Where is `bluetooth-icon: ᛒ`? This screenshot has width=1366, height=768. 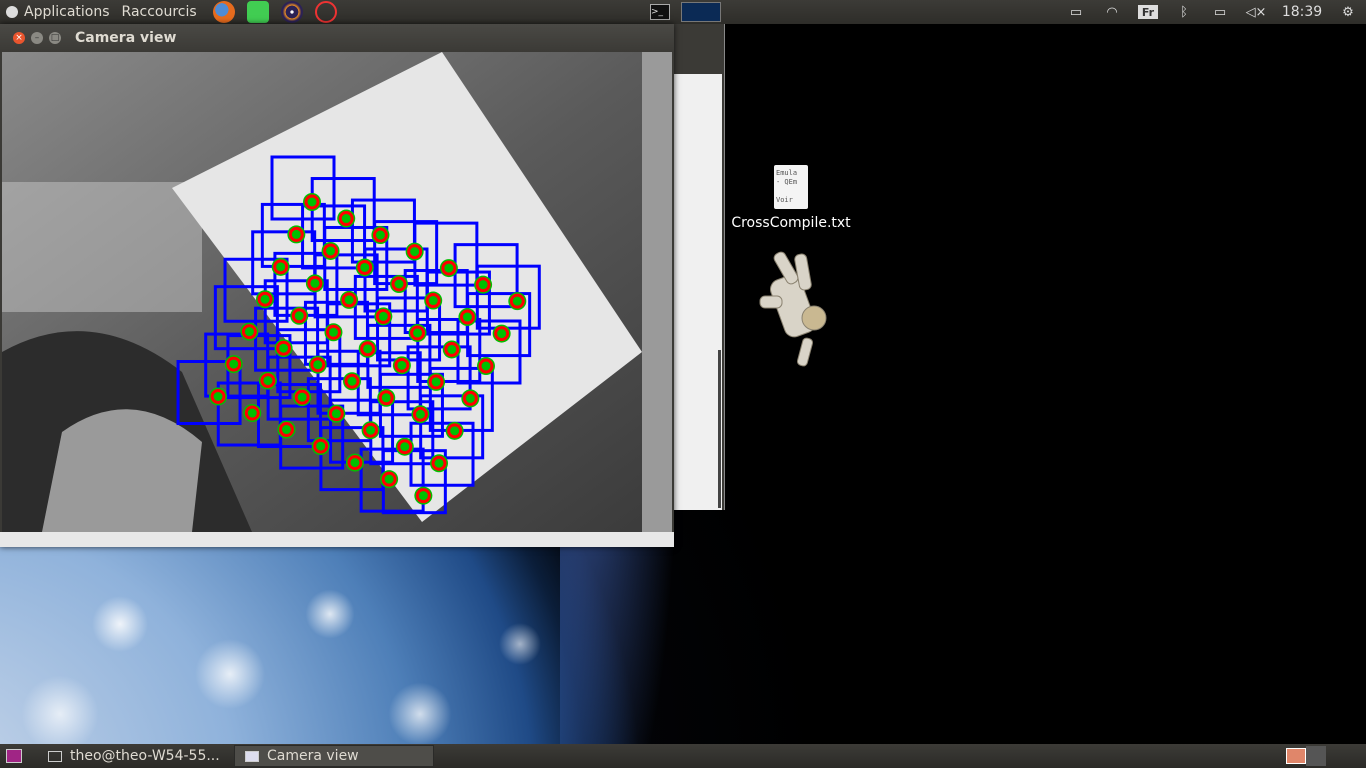
bluetooth-icon: ᛒ is located at coordinates (1184, 12).